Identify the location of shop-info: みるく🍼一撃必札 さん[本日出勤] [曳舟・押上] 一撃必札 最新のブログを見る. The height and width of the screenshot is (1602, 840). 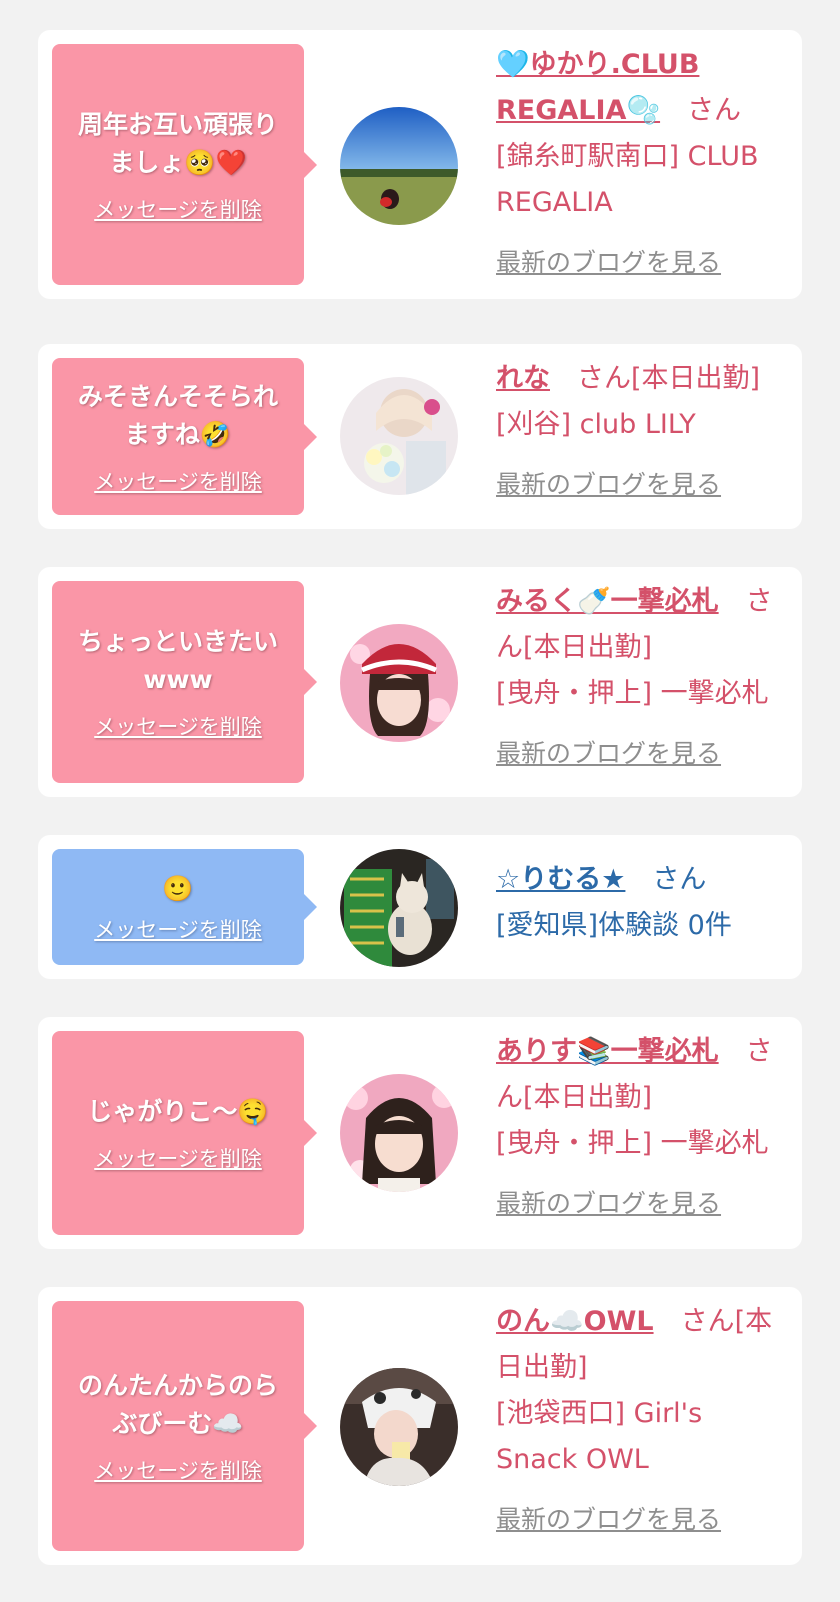
(642, 678).